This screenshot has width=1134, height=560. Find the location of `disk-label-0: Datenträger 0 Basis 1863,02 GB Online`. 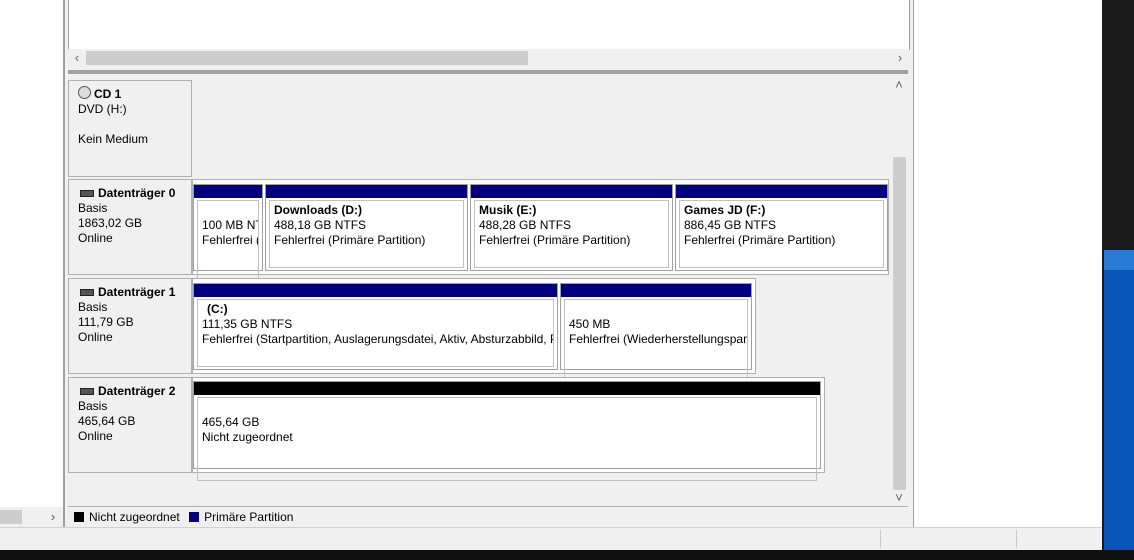

disk-label-0: Datenträger 0 Basis 1863,02 GB Online is located at coordinates (130, 227).